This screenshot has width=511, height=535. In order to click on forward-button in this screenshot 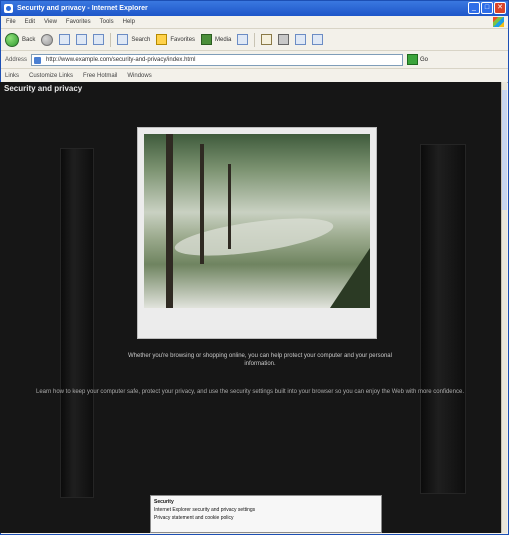, I will do `click(47, 39)`.